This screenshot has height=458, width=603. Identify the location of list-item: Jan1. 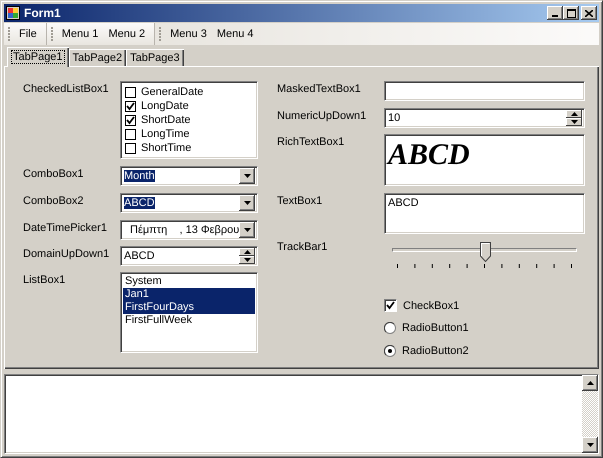
(189, 294).